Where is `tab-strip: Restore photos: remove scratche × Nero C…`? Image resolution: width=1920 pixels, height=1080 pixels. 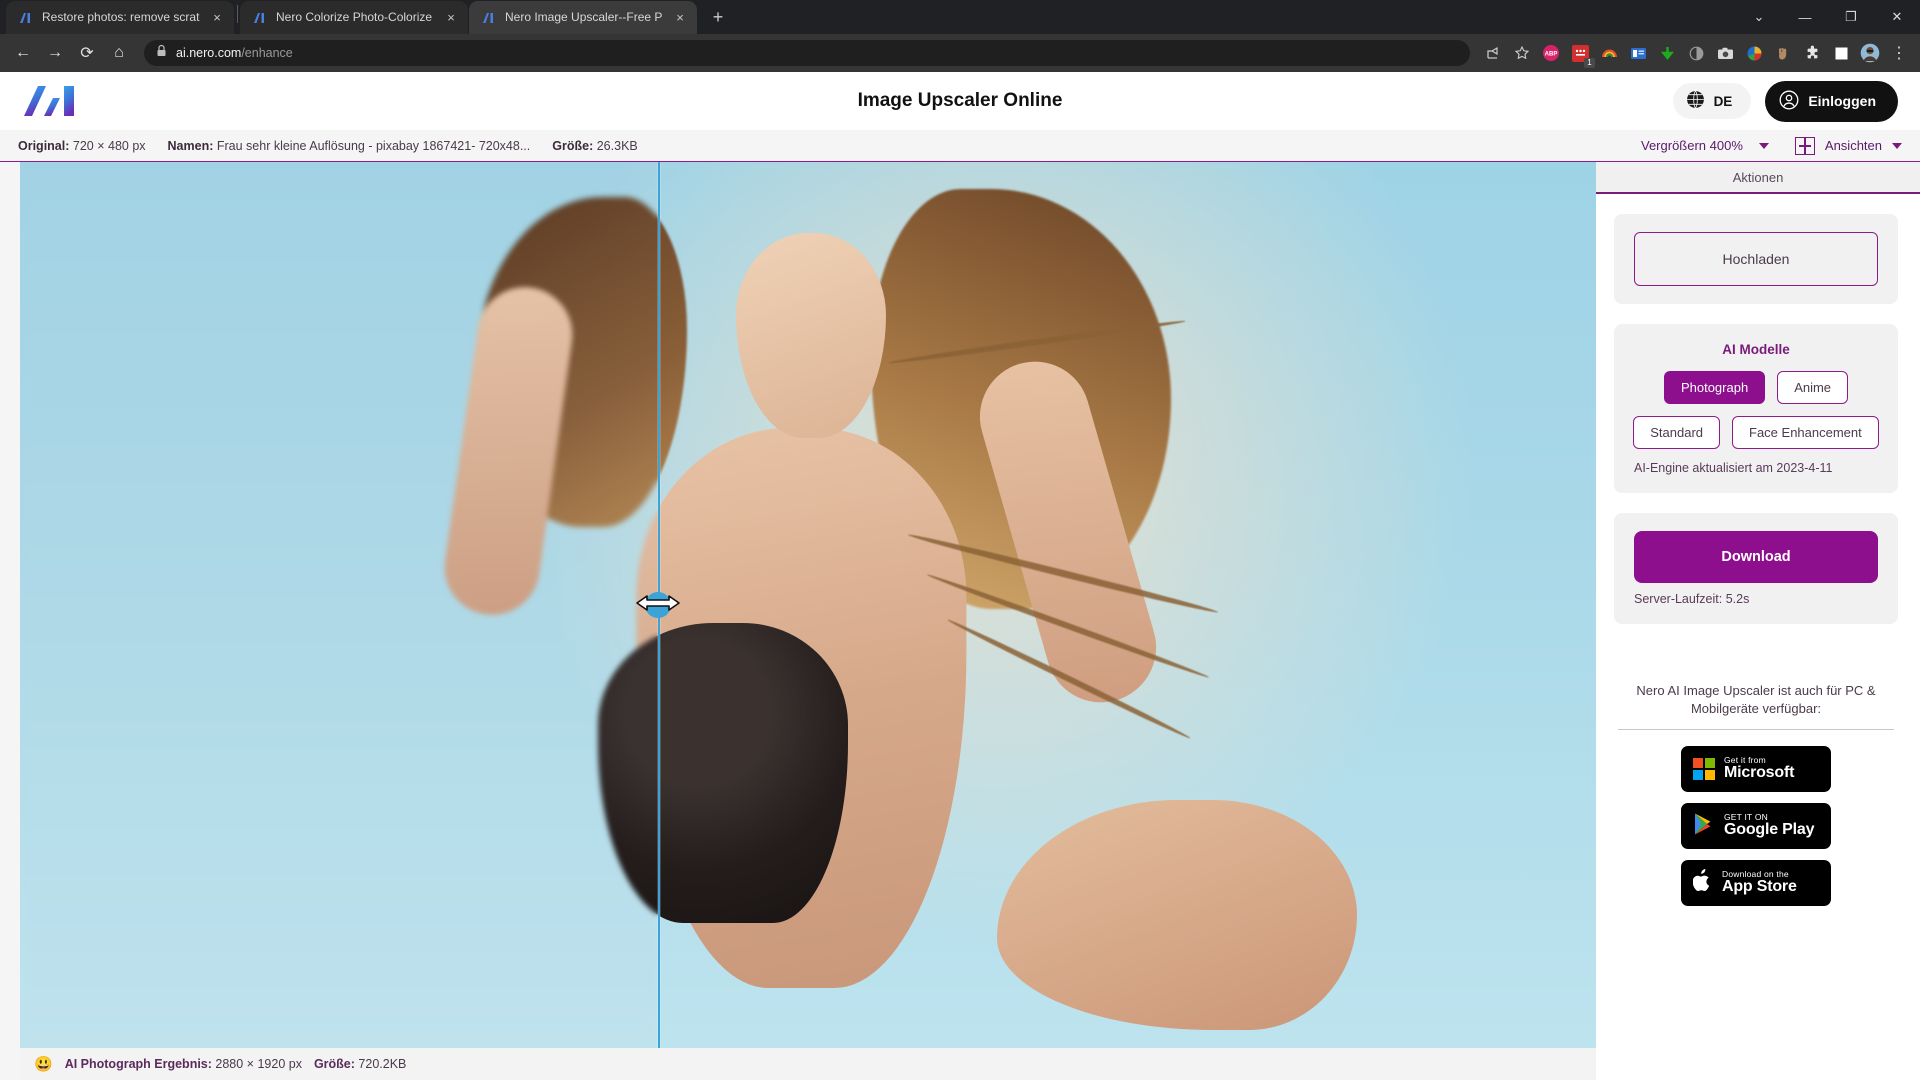
tab-strip: Restore photos: remove scratche × Nero C… is located at coordinates (960, 17).